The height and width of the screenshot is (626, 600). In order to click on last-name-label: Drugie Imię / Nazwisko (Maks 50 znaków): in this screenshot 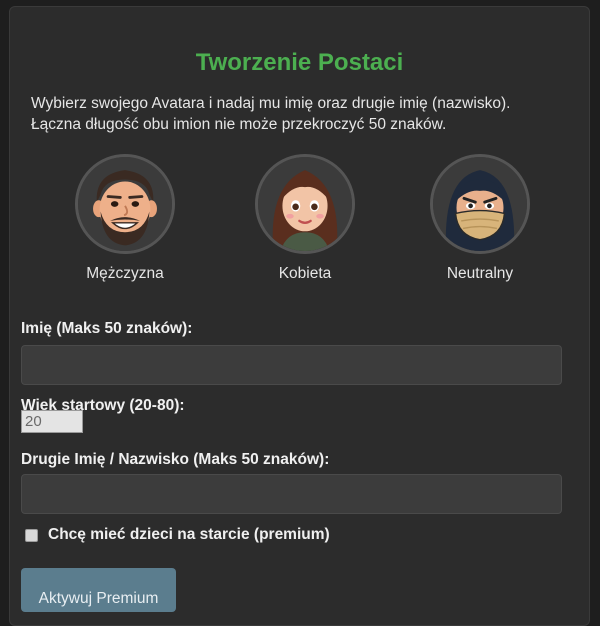, I will do `click(175, 459)`.